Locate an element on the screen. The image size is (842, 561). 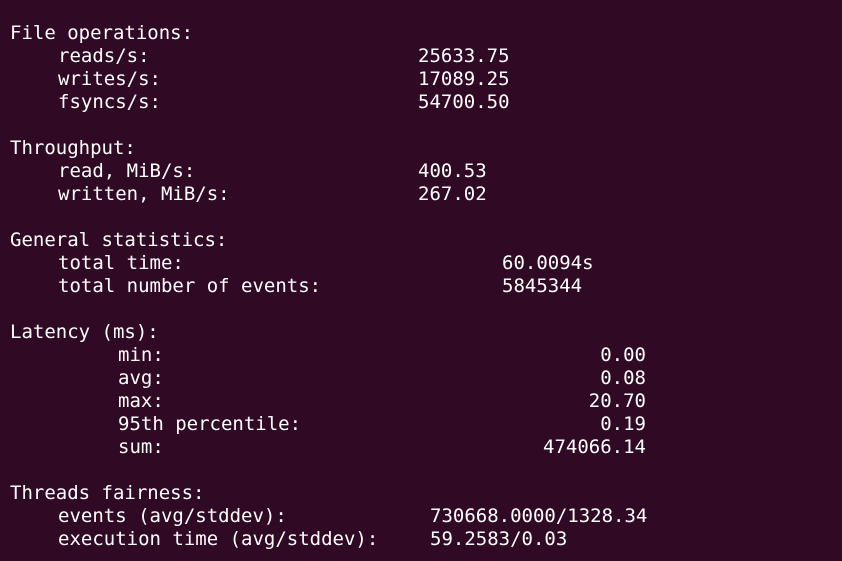
general-statistics-title: General statistics: is located at coordinates (119, 240).